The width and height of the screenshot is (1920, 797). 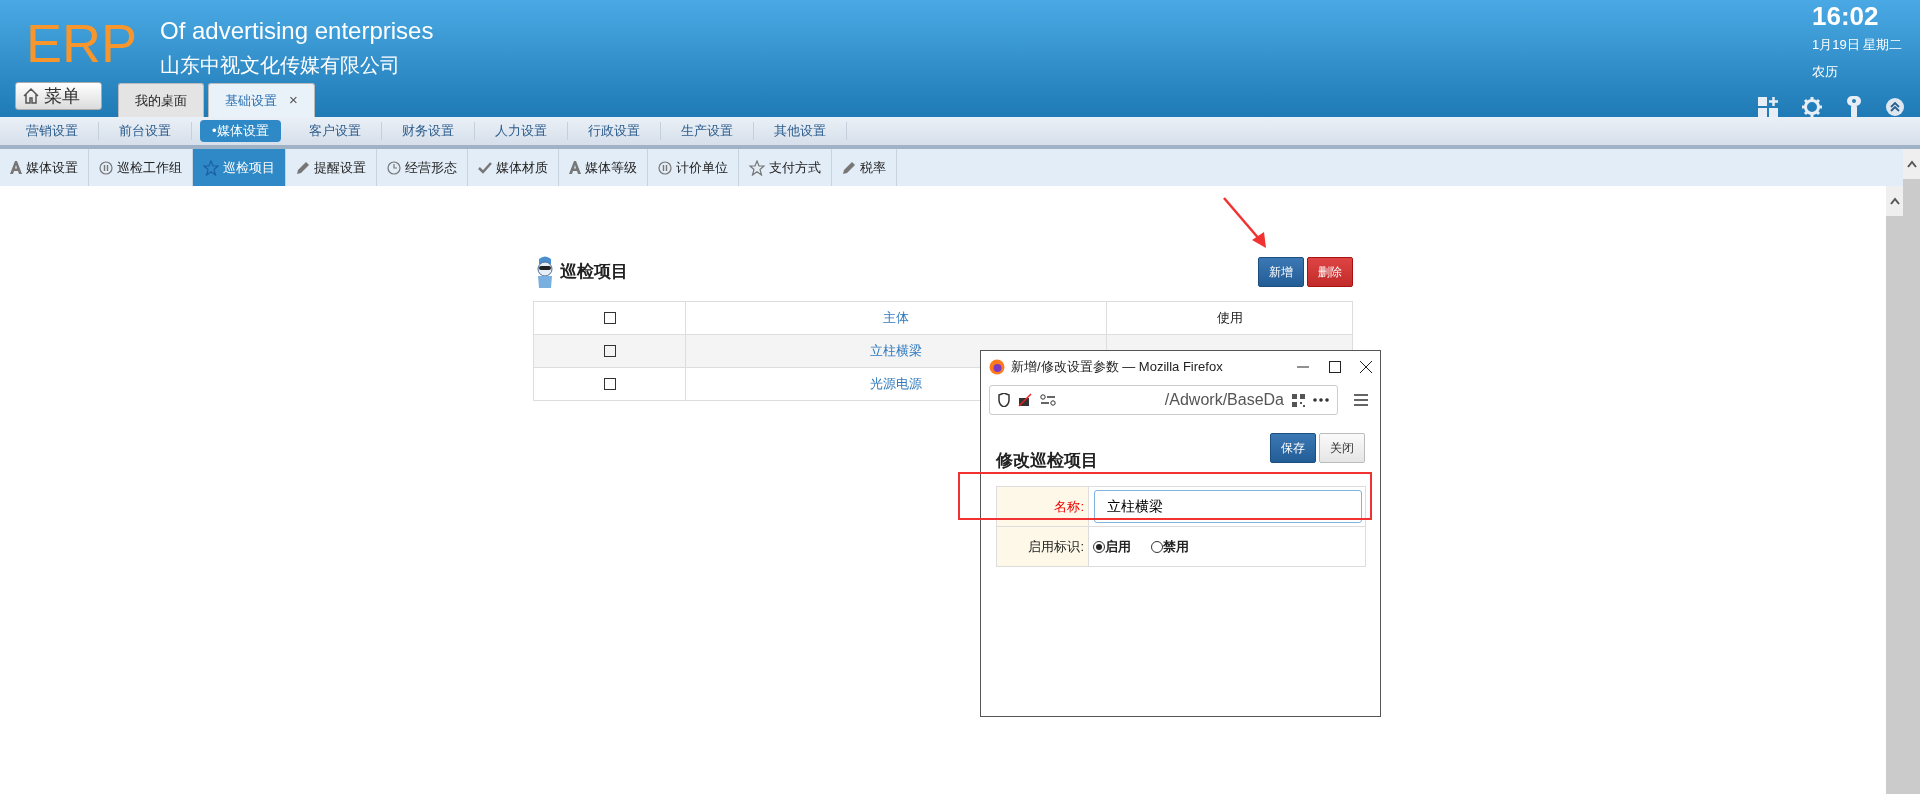 I want to click on sub-tab: 税率, so click(x=864, y=167).